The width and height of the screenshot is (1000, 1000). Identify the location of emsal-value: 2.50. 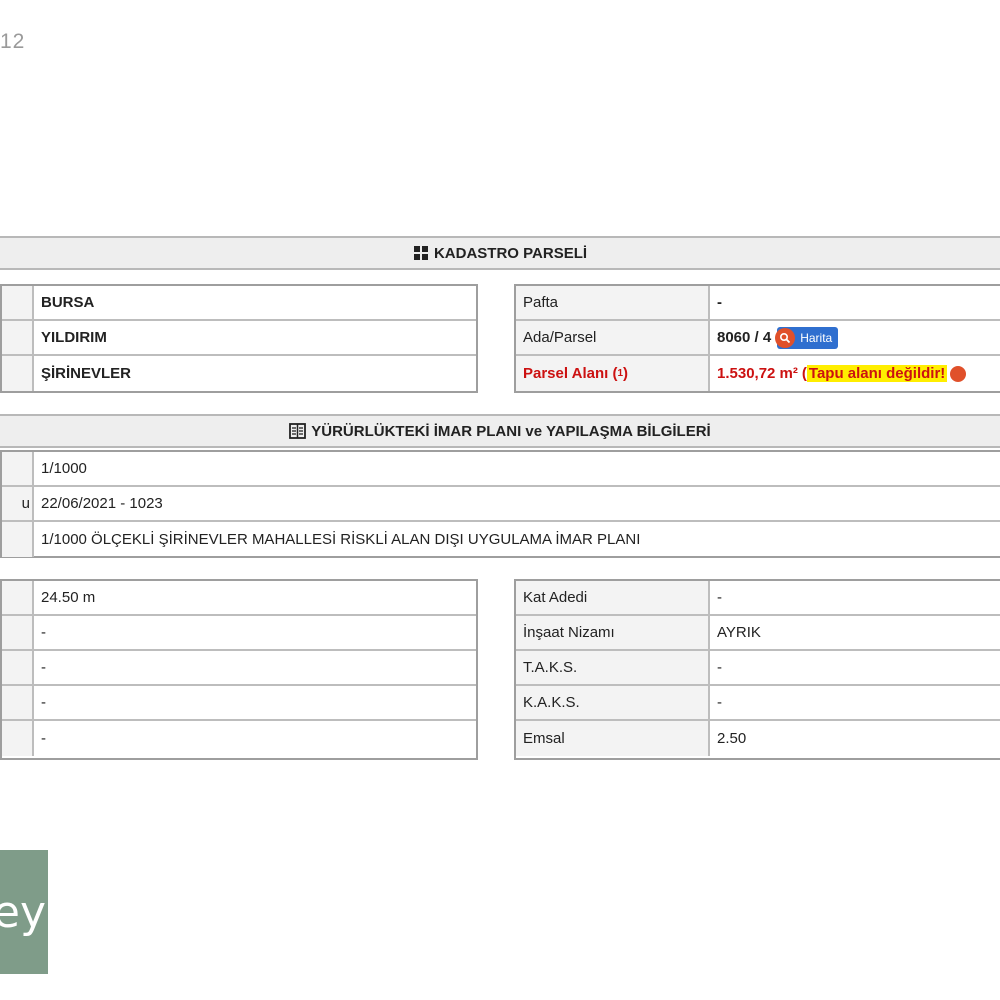
(732, 738).